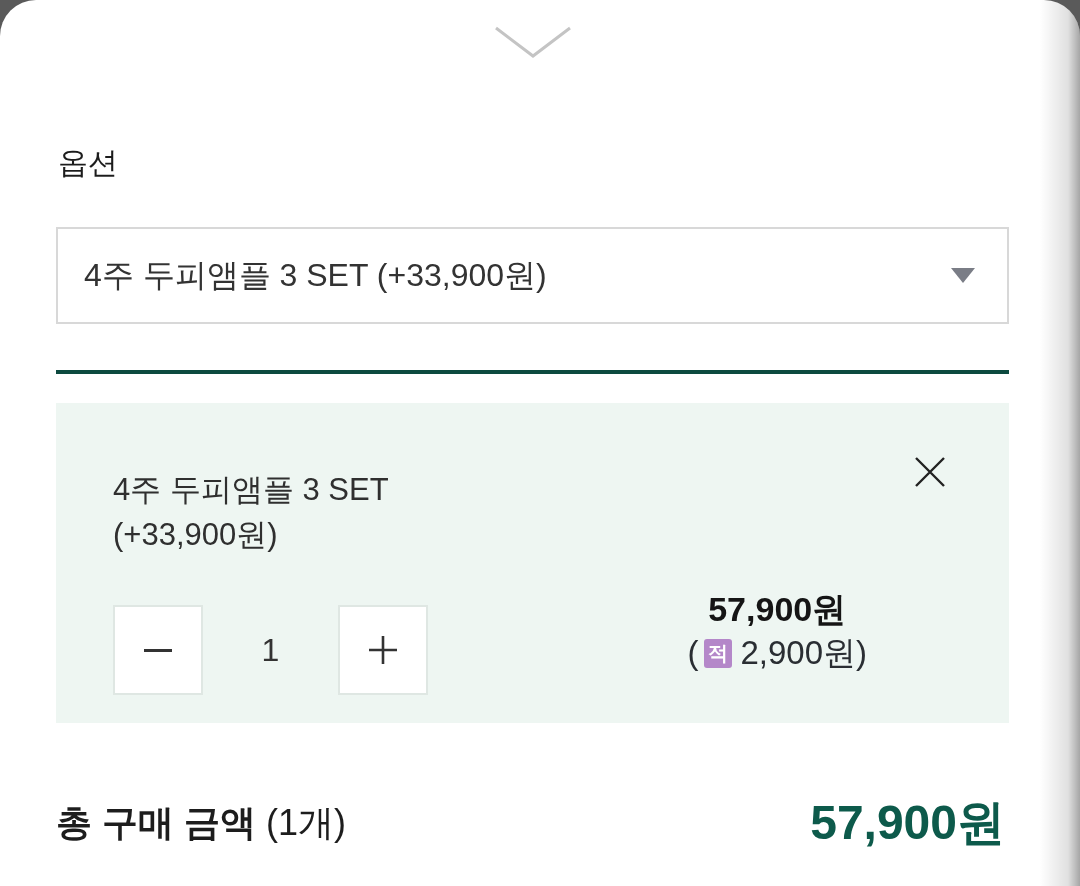  Describe the element at coordinates (270, 650) in the screenshot. I see `quantity-value: 1` at that location.